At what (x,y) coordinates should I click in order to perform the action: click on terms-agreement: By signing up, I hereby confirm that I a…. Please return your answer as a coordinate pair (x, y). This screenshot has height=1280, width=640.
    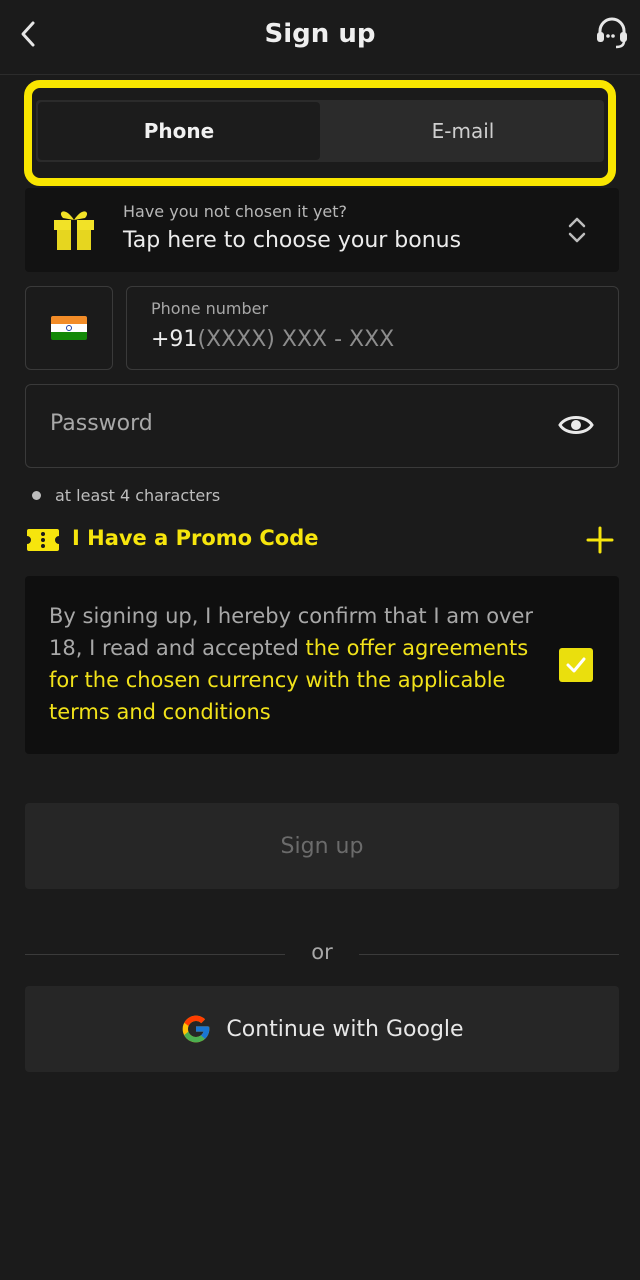
    Looking at the image, I should click on (322, 665).